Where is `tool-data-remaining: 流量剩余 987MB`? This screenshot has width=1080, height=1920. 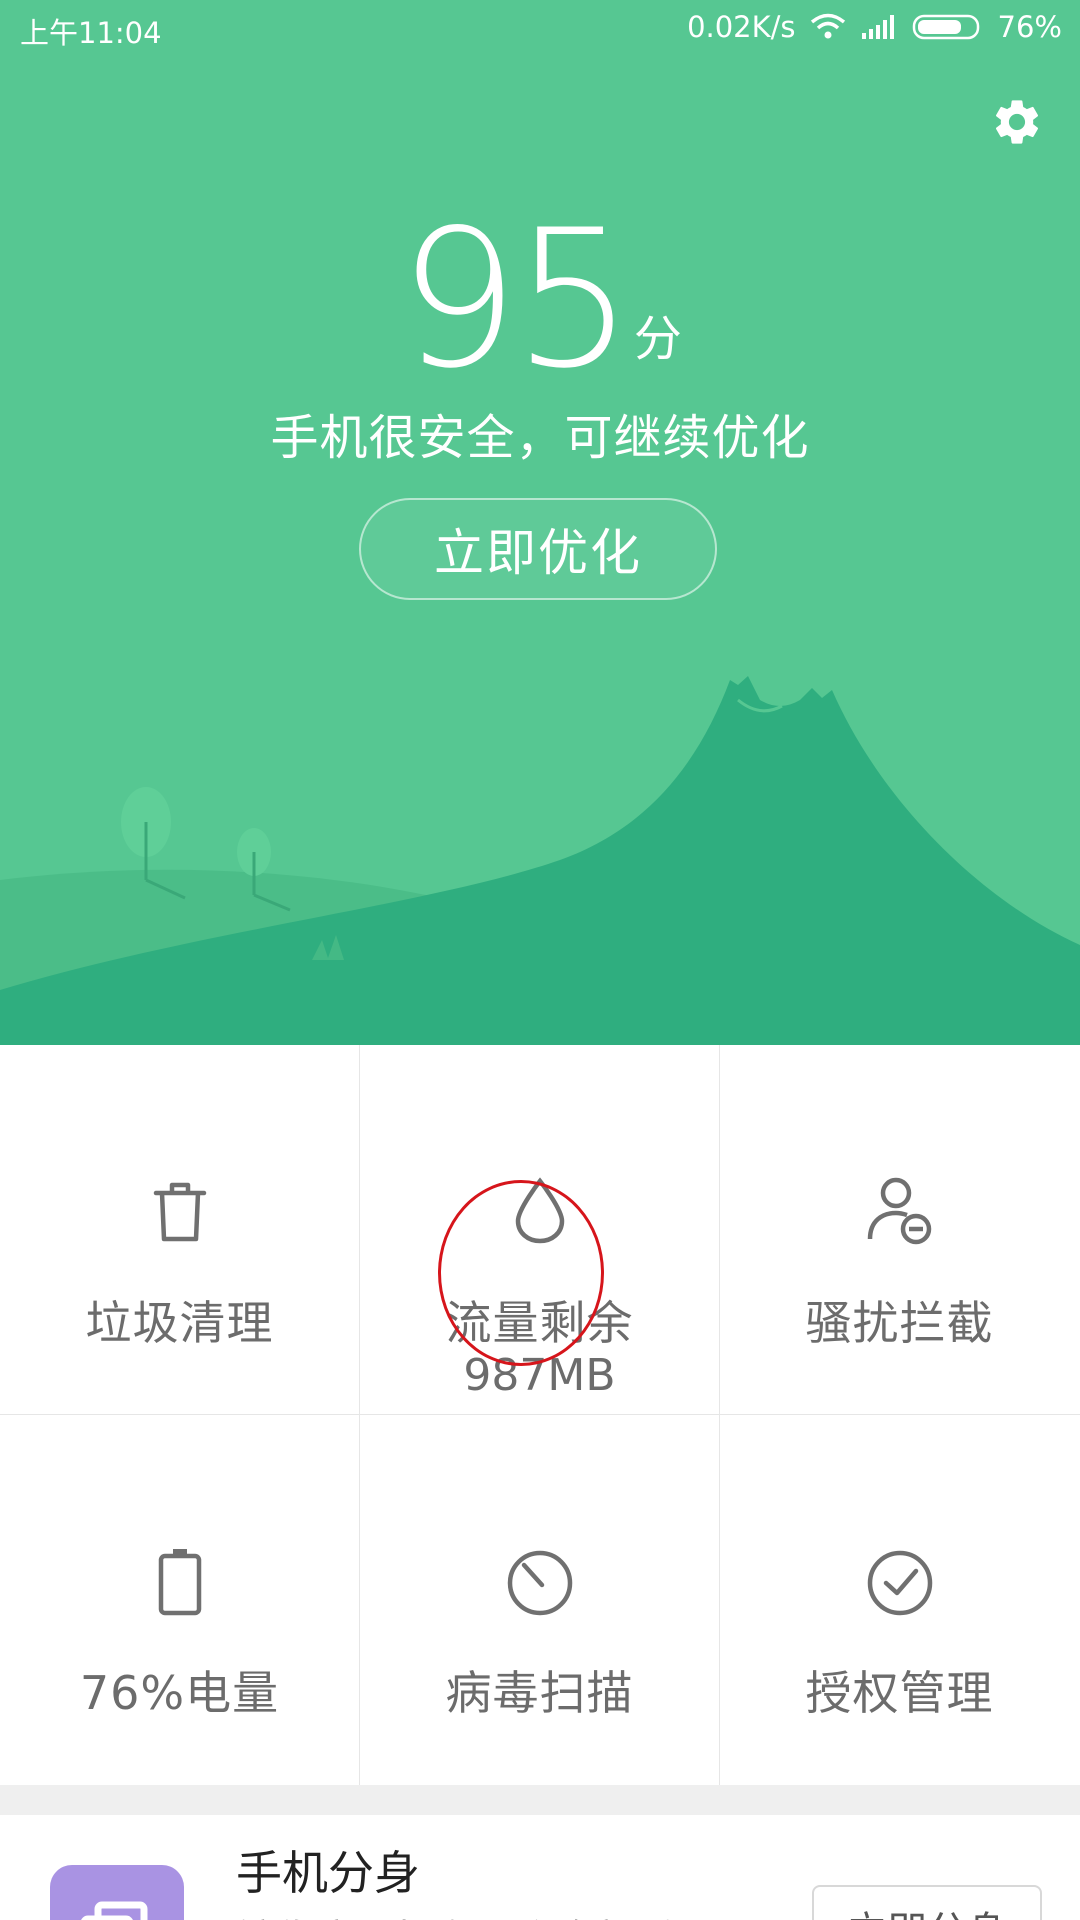 tool-data-remaining: 流量剩余 987MB is located at coordinates (539, 1229).